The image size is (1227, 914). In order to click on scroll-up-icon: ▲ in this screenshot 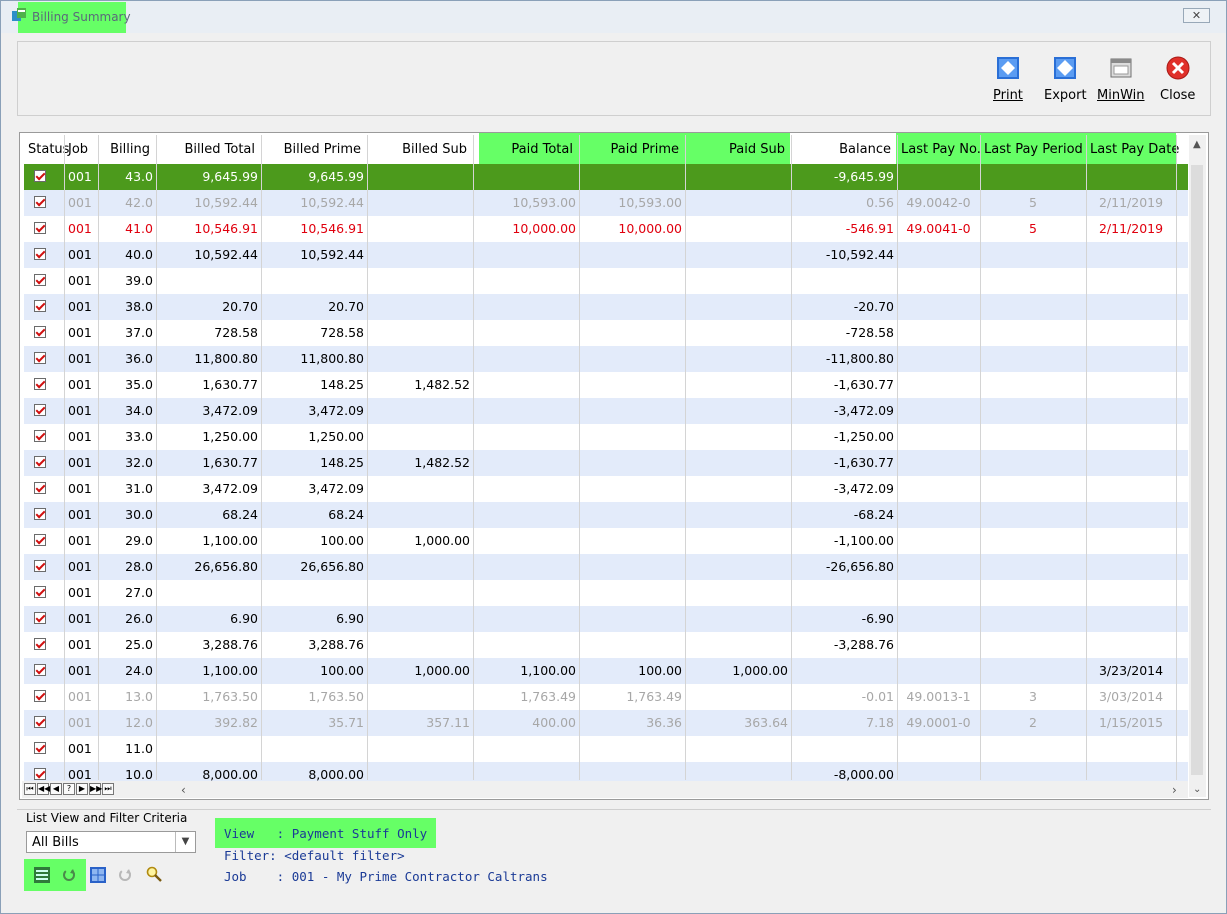, I will do `click(1197, 144)`.